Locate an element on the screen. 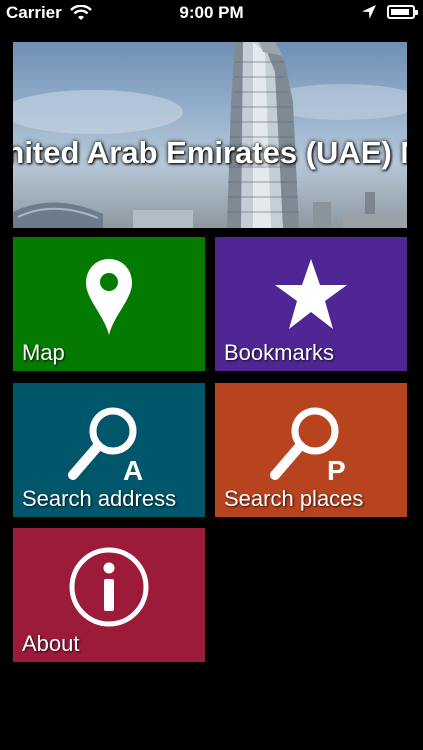 The height and width of the screenshot is (750, 423). battery-fill is located at coordinates (400, 12).